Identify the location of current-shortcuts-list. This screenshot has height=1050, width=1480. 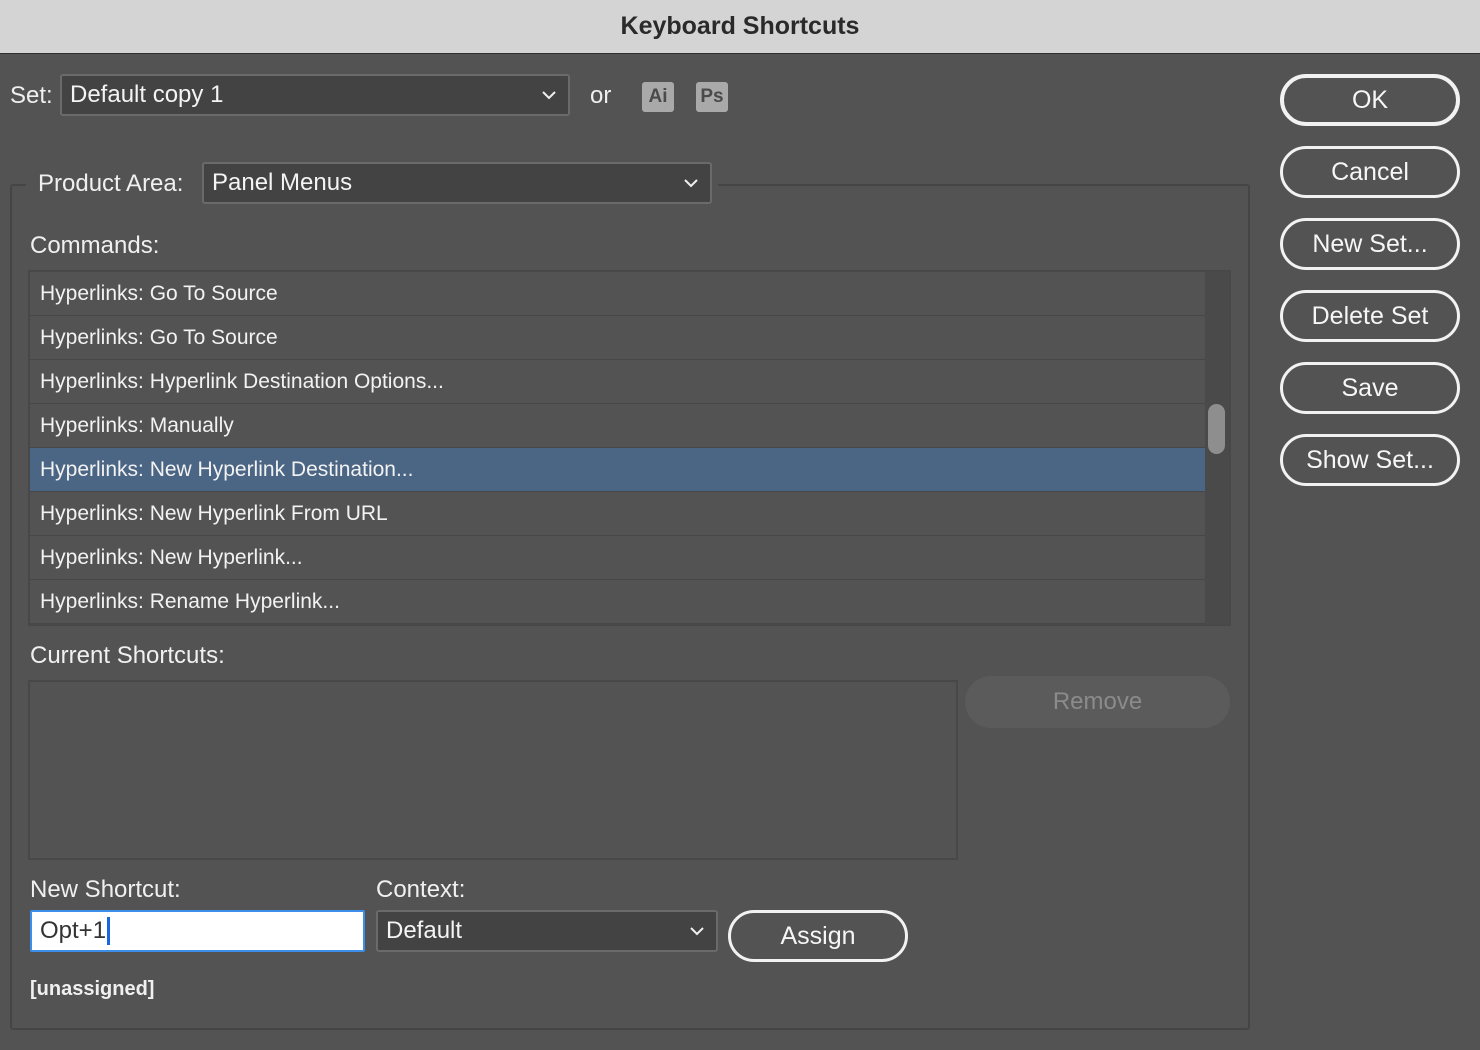
(493, 770).